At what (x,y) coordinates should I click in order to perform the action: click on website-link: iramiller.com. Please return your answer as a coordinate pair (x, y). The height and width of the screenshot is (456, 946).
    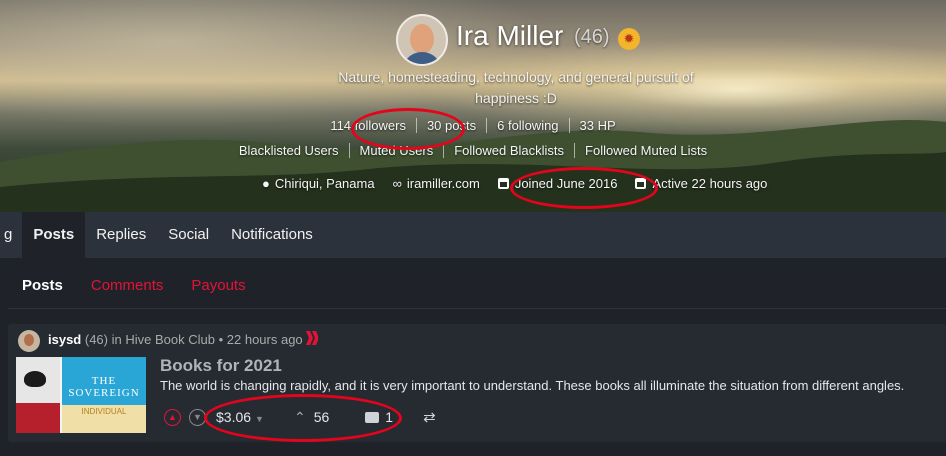
    Looking at the image, I should click on (443, 183).